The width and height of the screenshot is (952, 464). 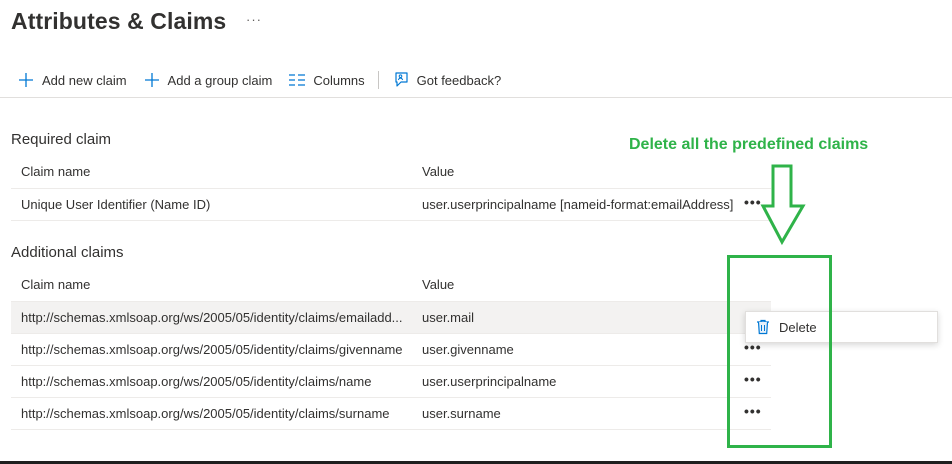 What do you see at coordinates (468, 349) in the screenshot?
I see `claim-value-cell: user.givenname` at bounding box center [468, 349].